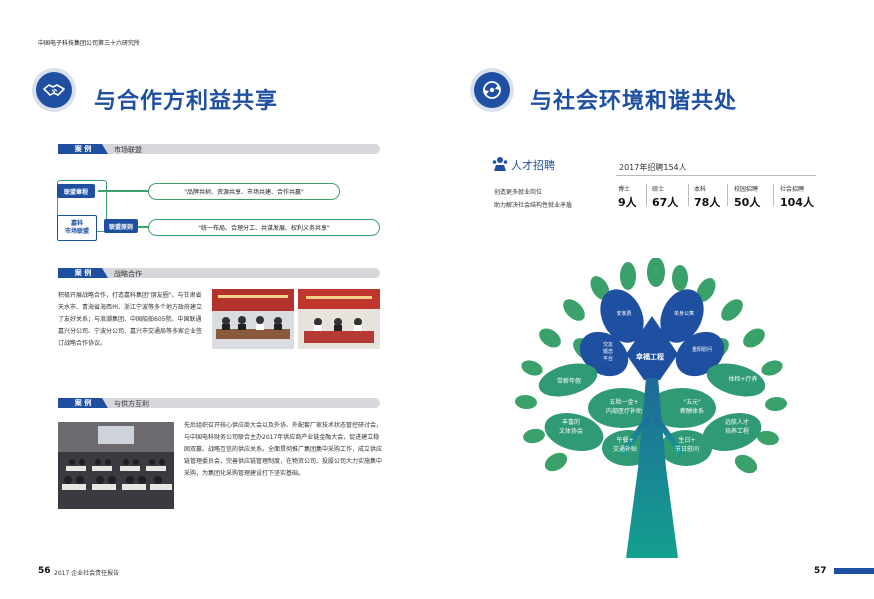 This screenshot has height=599, width=874. Describe the element at coordinates (186, 101) in the screenshot. I see `section-title-partners: 与合作方利益共享` at that location.